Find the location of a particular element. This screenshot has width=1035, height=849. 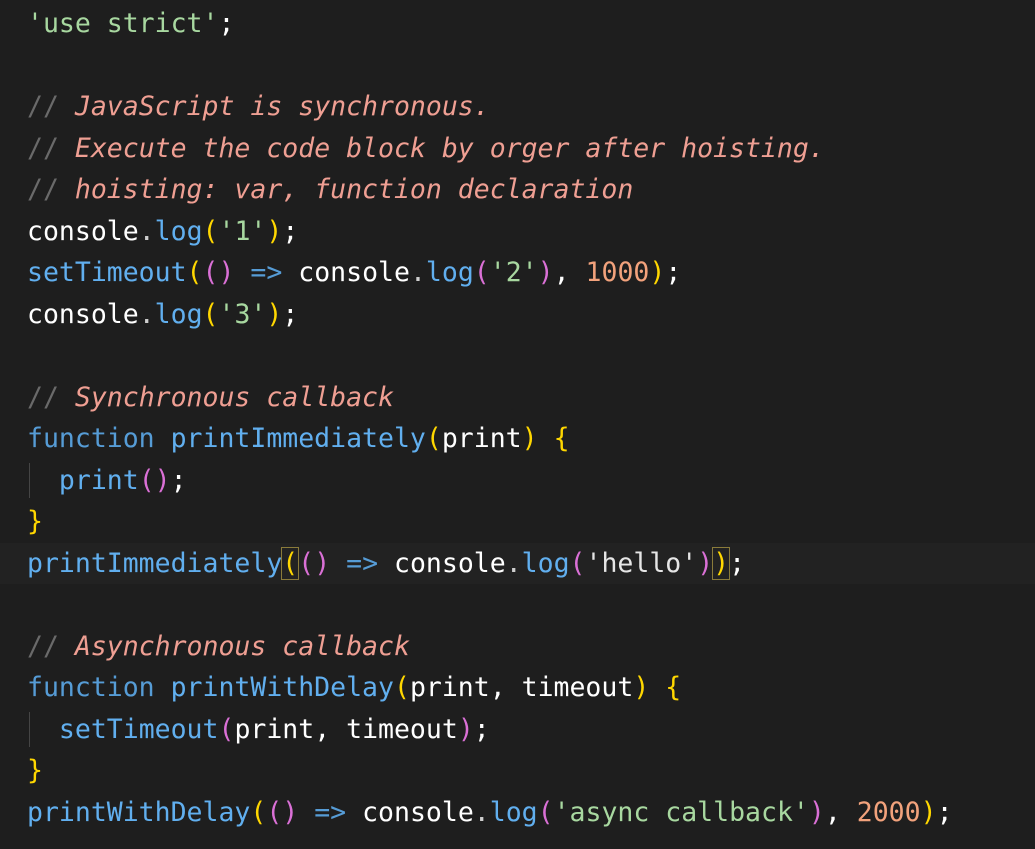

code-line: // hoisting: var, function declaration is located at coordinates (517, 190).